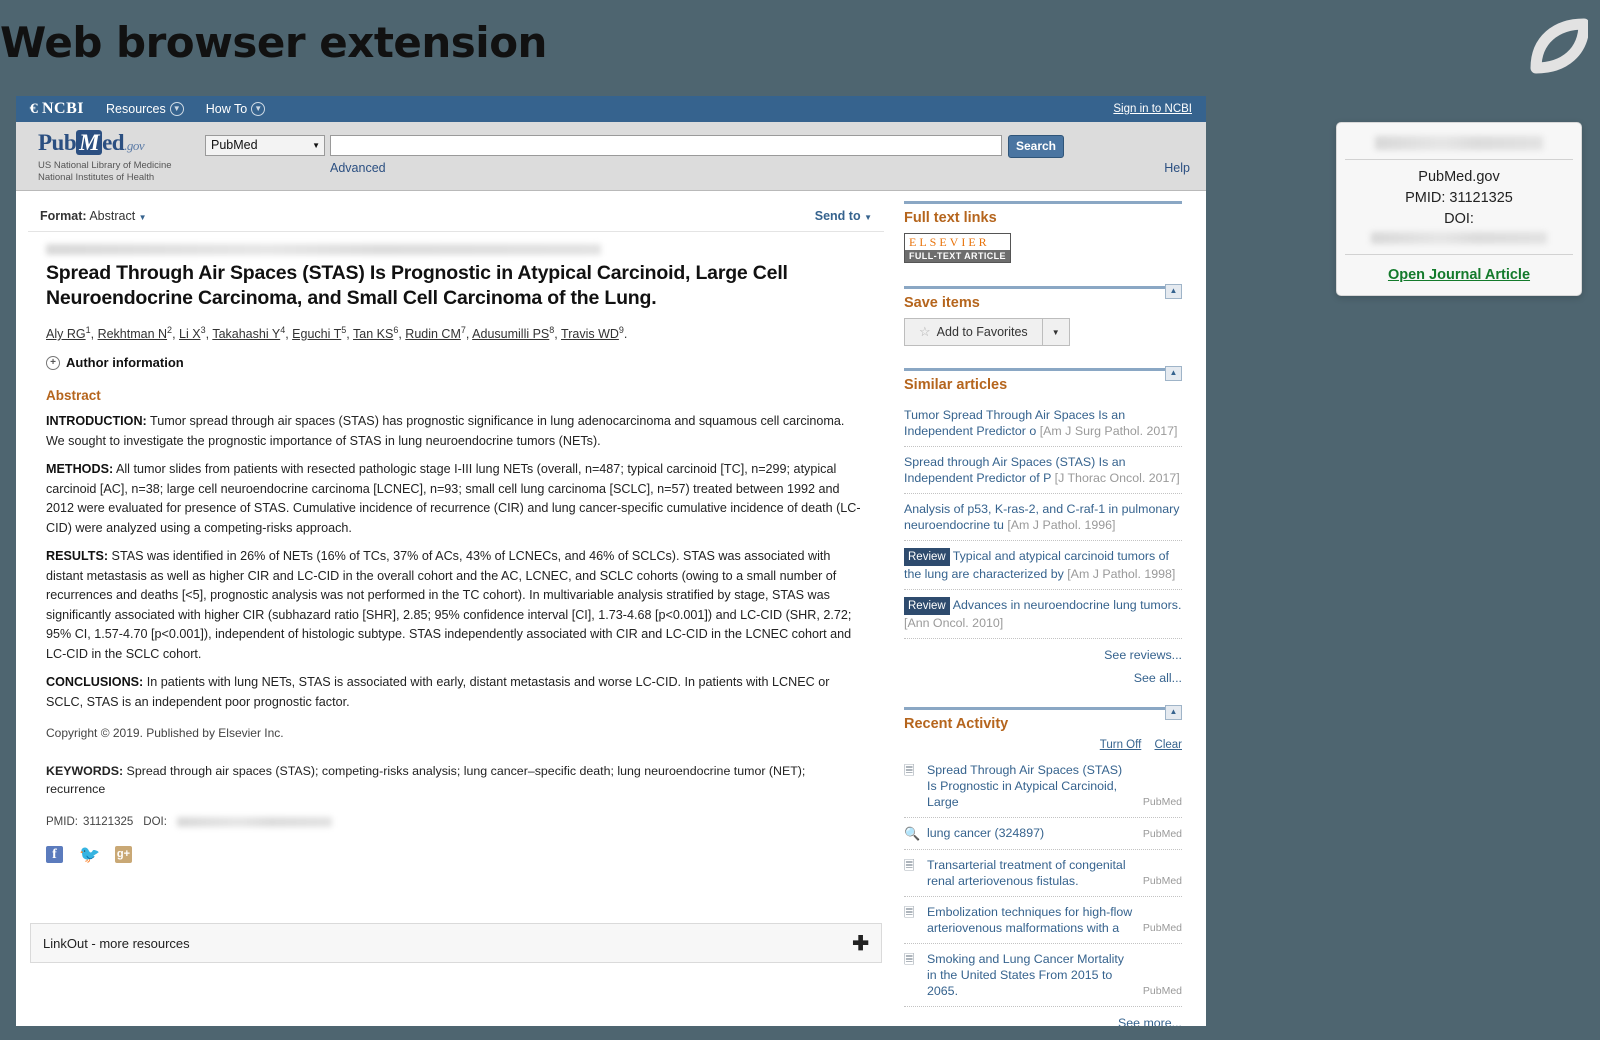 This screenshot has height=1040, width=1600. I want to click on author-affiliation-marker: 9, so click(621, 330).